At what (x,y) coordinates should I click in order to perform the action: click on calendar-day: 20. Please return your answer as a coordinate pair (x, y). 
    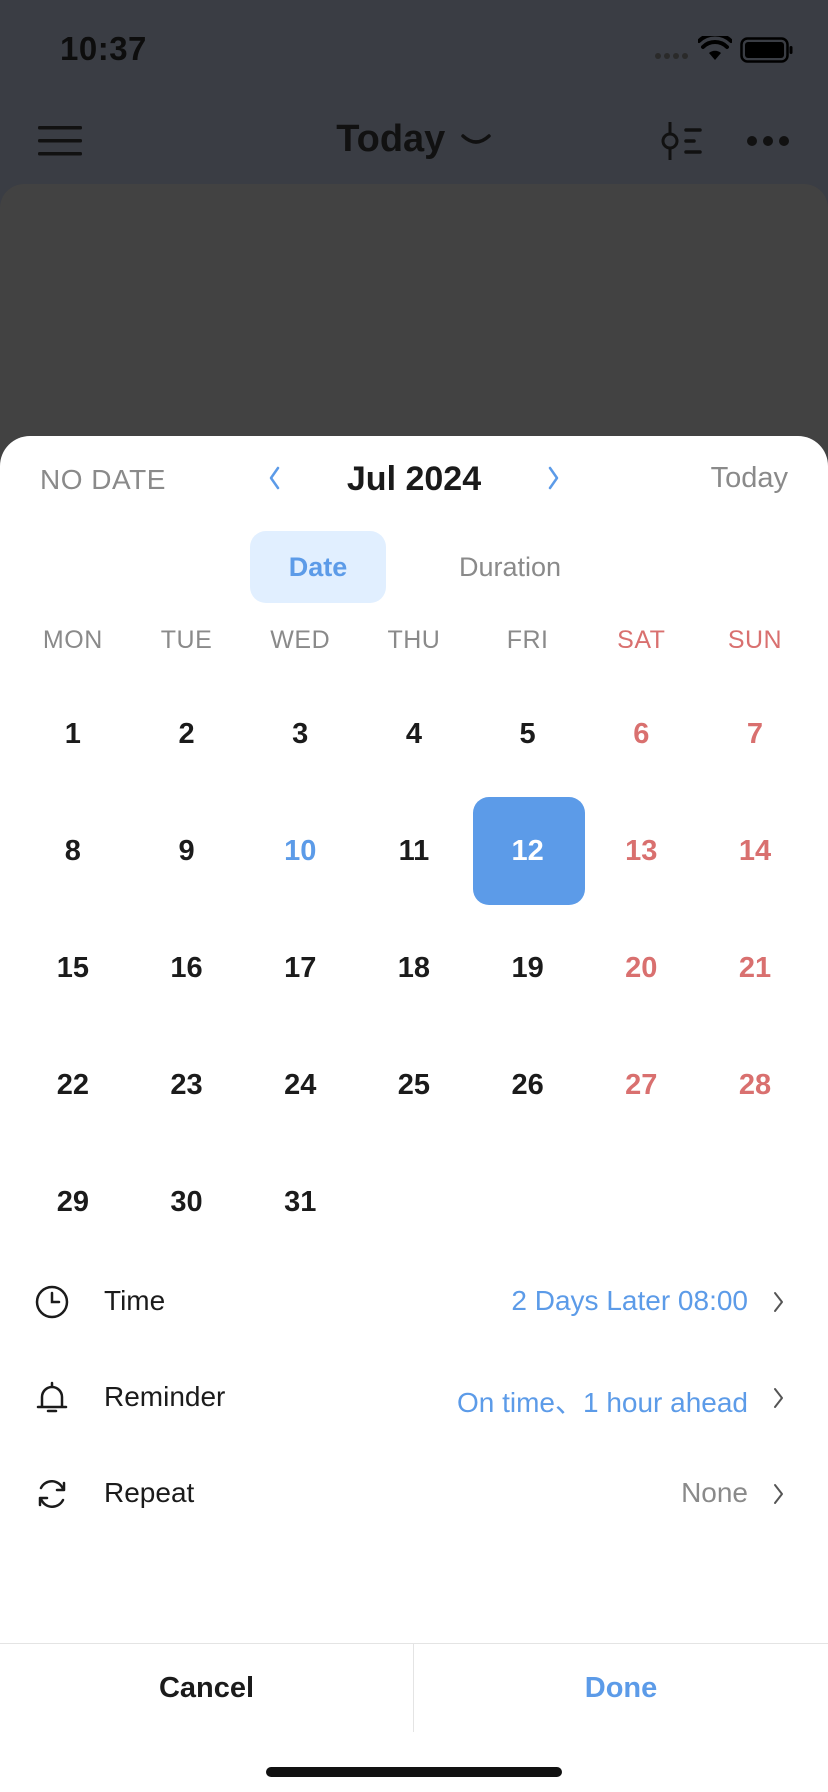
    Looking at the image, I should click on (641, 968).